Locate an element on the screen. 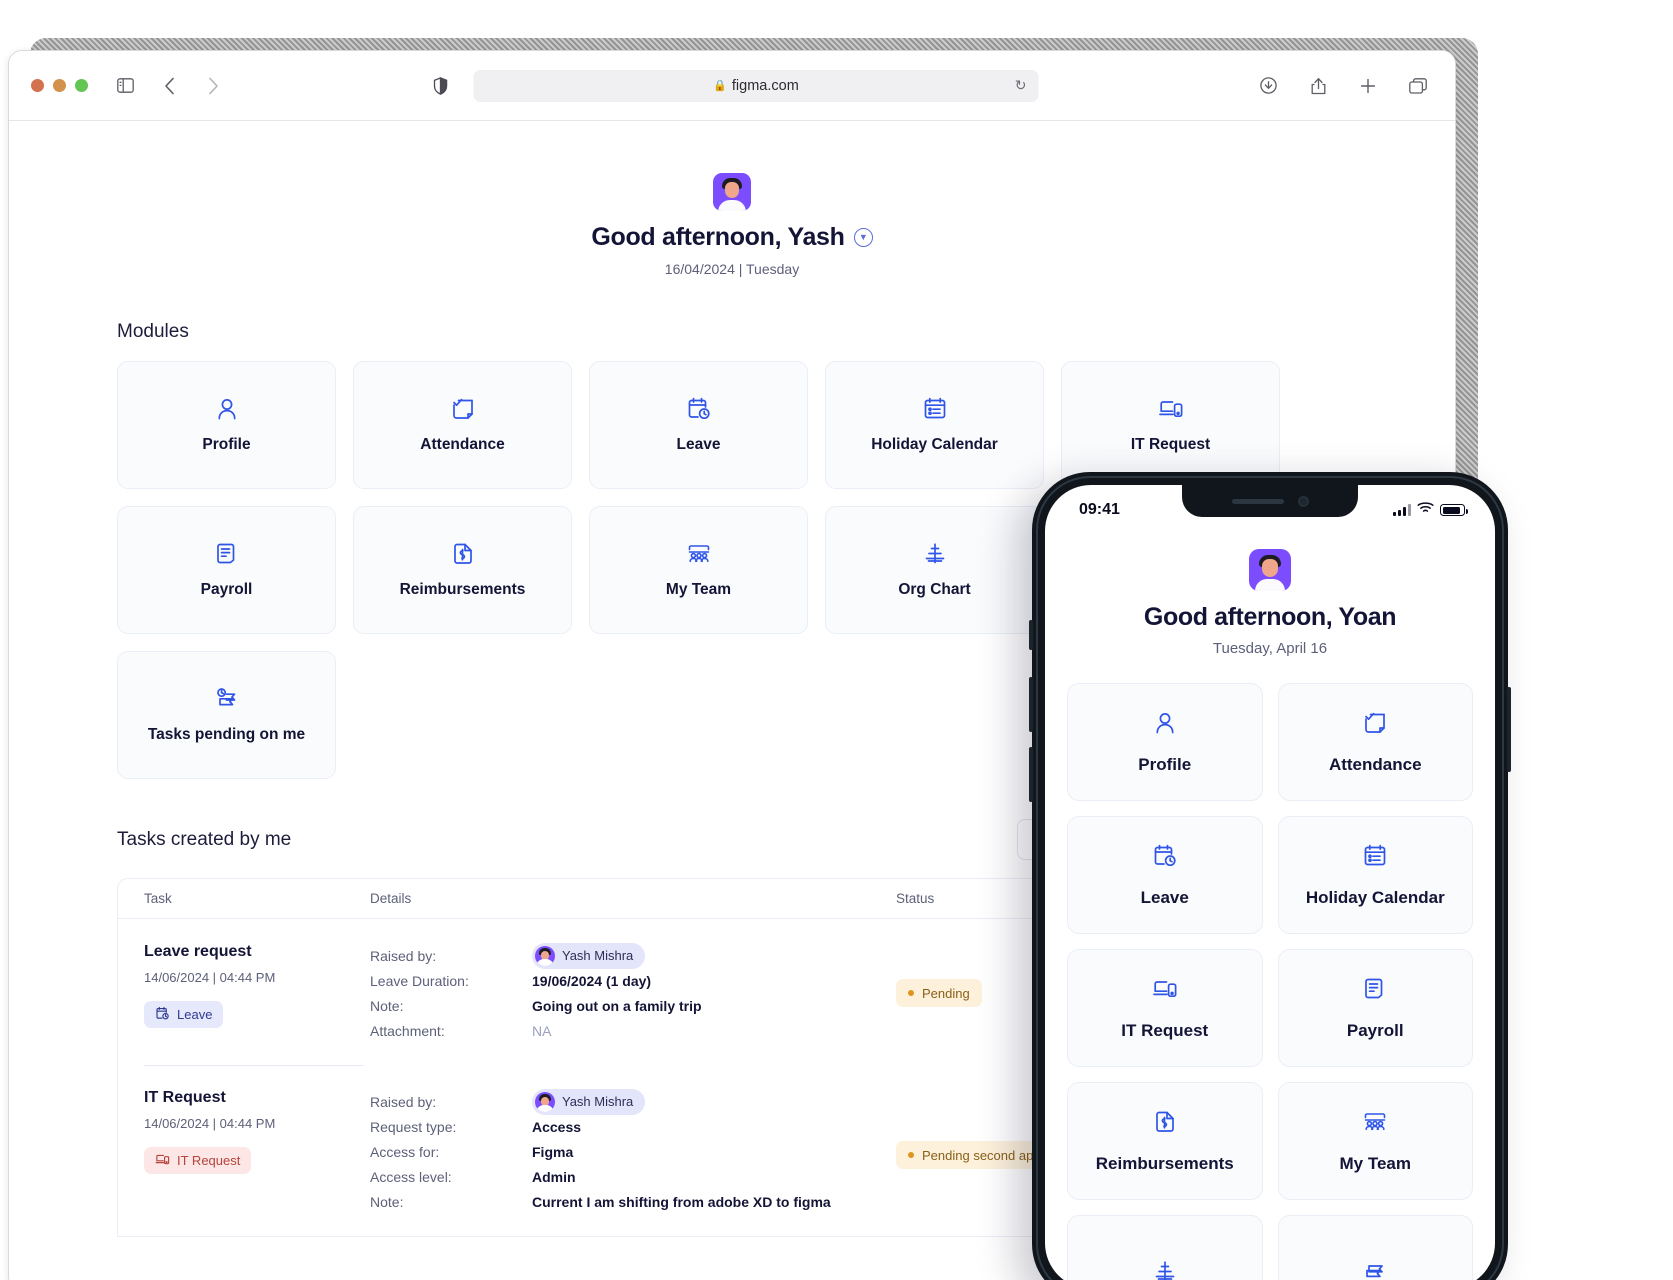  phone-power-button is located at coordinates (1509, 729).